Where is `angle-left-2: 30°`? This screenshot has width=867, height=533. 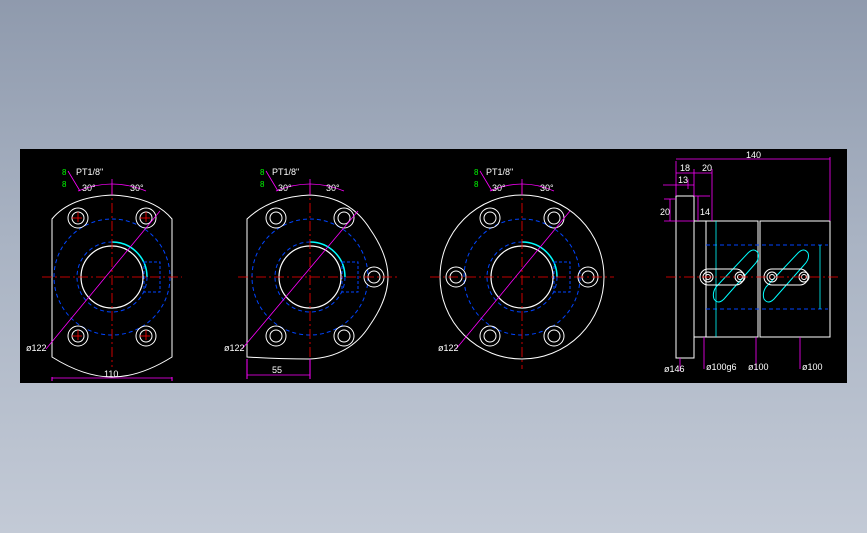 angle-left-2: 30° is located at coordinates (285, 188).